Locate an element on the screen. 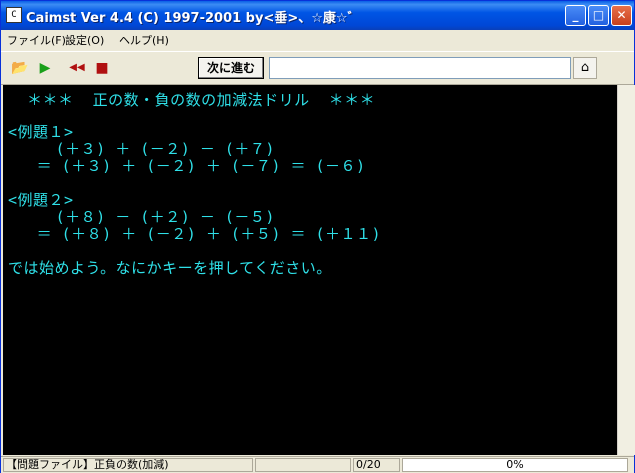  maximize-button: □ is located at coordinates (598, 15).